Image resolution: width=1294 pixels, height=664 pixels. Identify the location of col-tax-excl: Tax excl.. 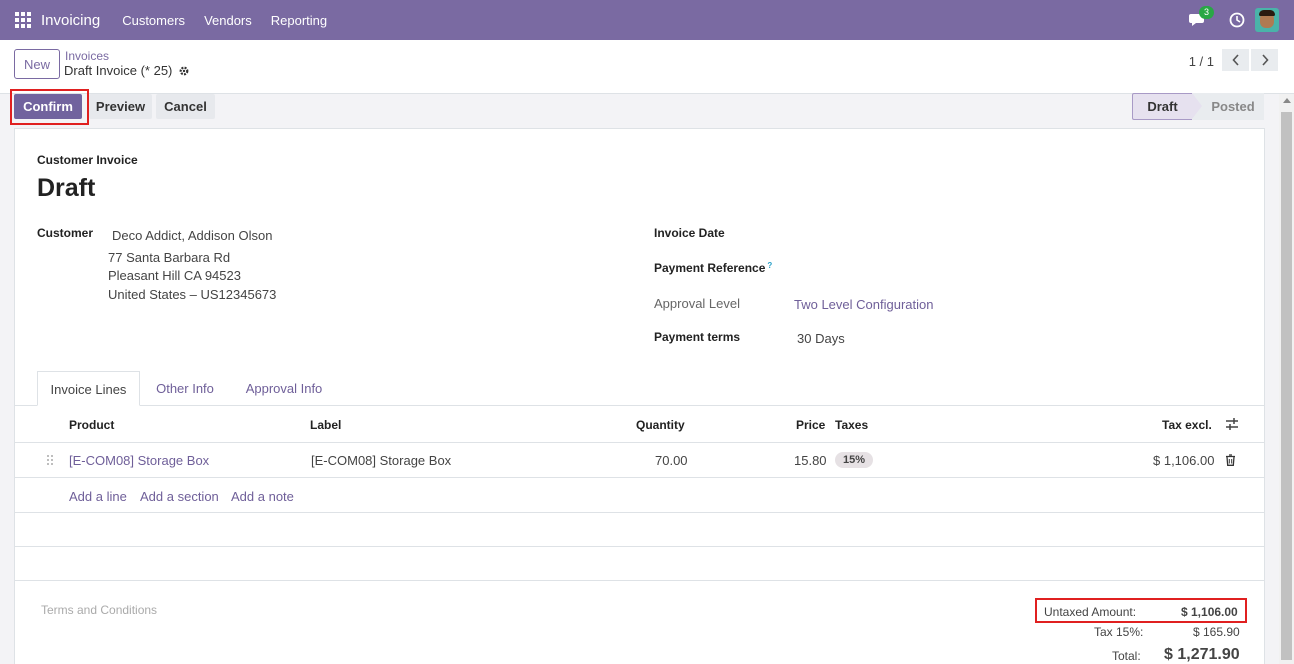
(1187, 425).